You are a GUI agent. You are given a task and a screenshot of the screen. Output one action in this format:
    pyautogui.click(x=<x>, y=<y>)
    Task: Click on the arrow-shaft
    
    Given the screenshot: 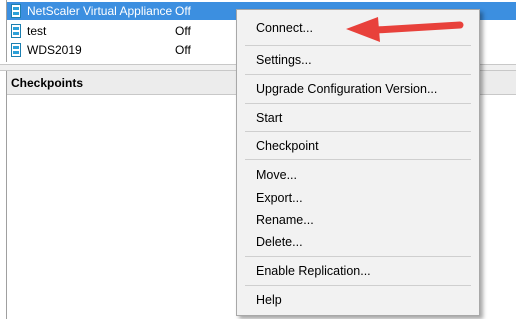 What is the action you would take?
    pyautogui.click(x=418, y=27)
    